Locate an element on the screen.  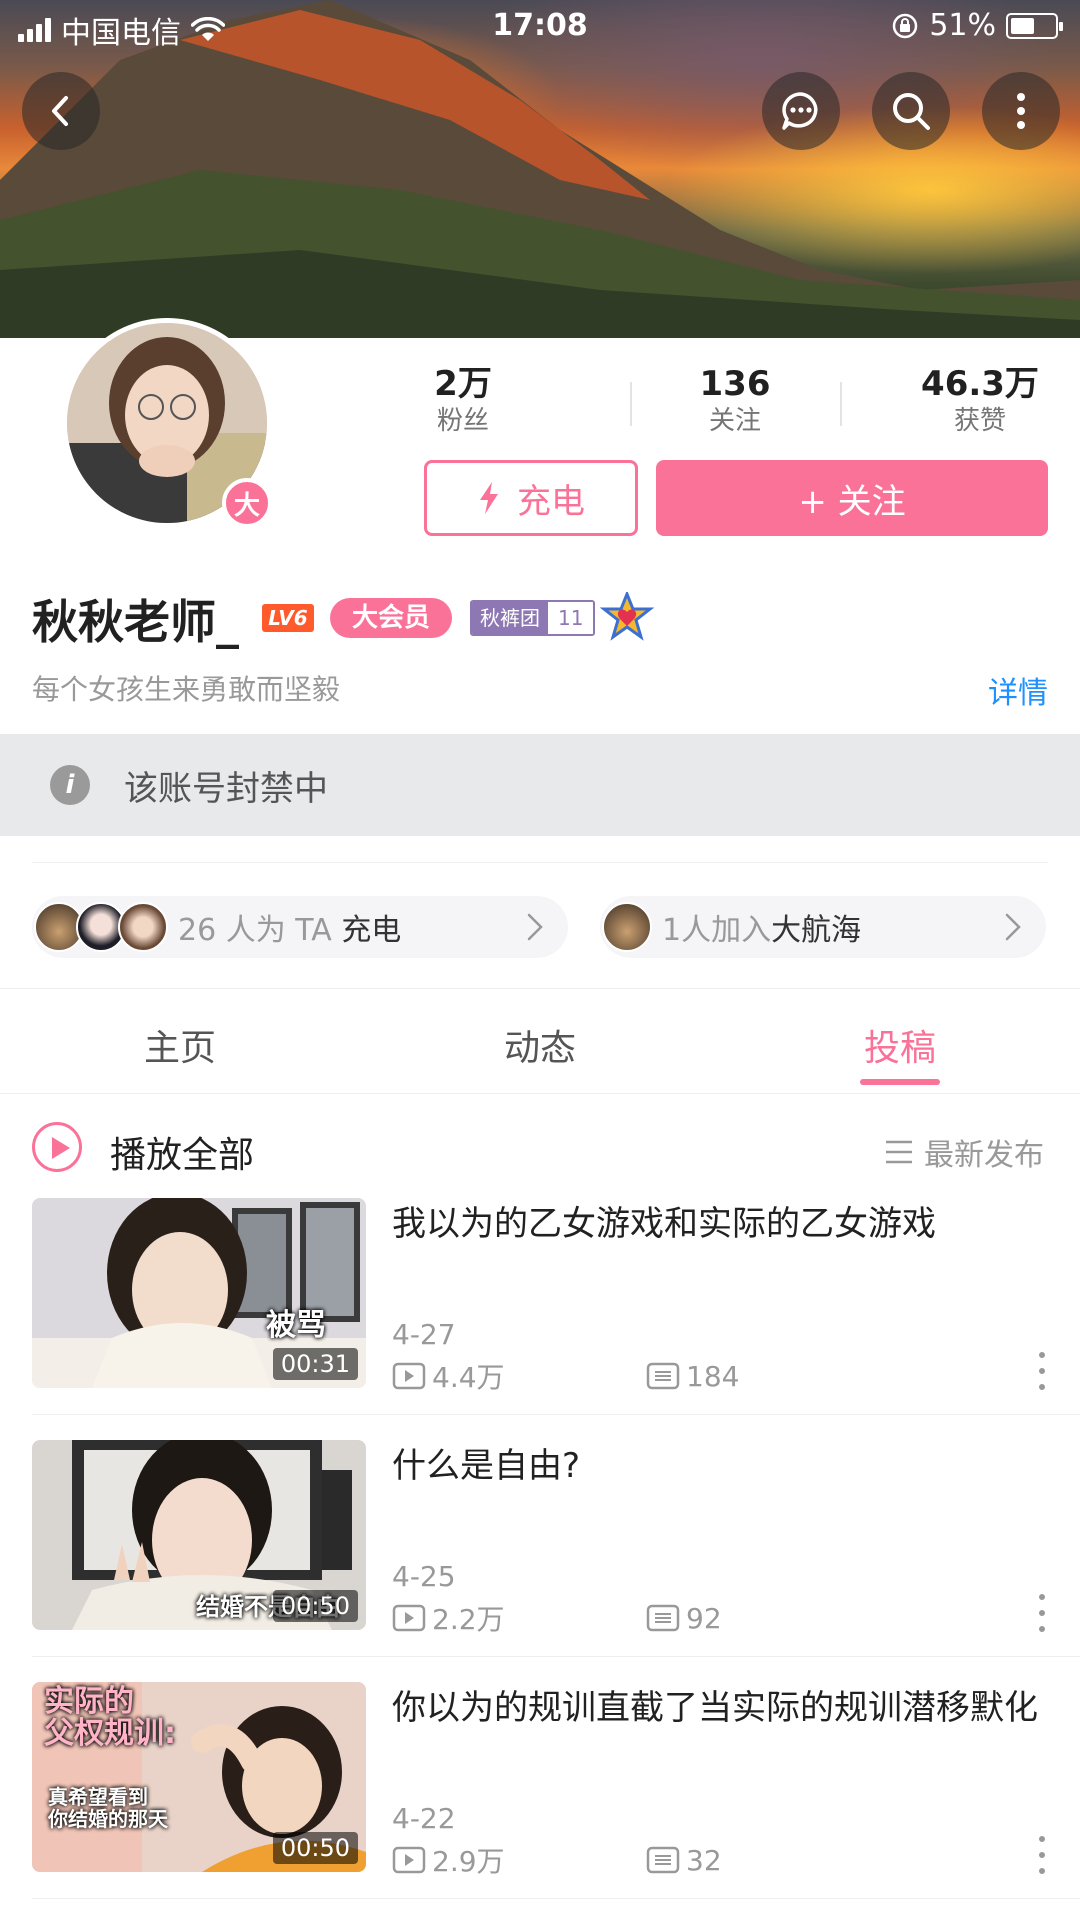
video-meta: 4.4万 184 is located at coordinates (565, 1376).